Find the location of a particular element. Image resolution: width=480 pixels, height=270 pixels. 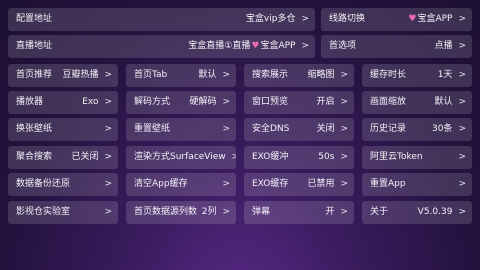

setting-value: 豆瓣热播 is located at coordinates (80, 75).